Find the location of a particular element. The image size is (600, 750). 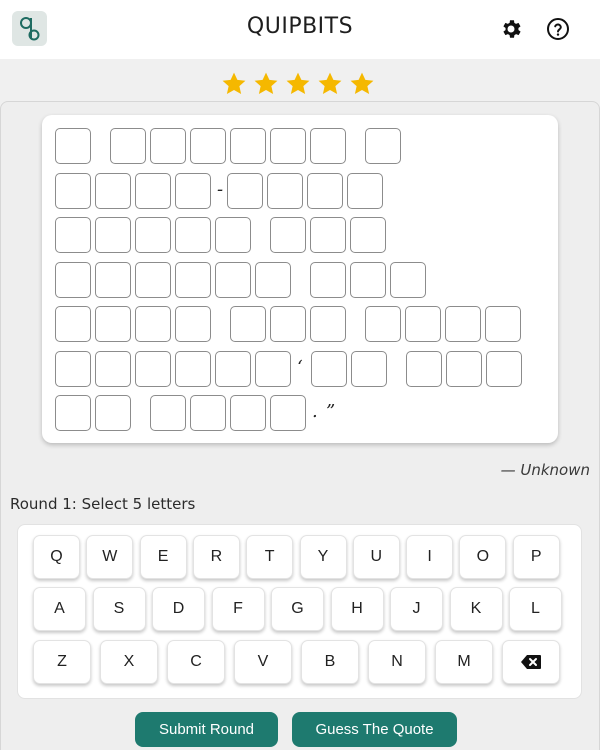

key-label: H is located at coordinates (357, 608).